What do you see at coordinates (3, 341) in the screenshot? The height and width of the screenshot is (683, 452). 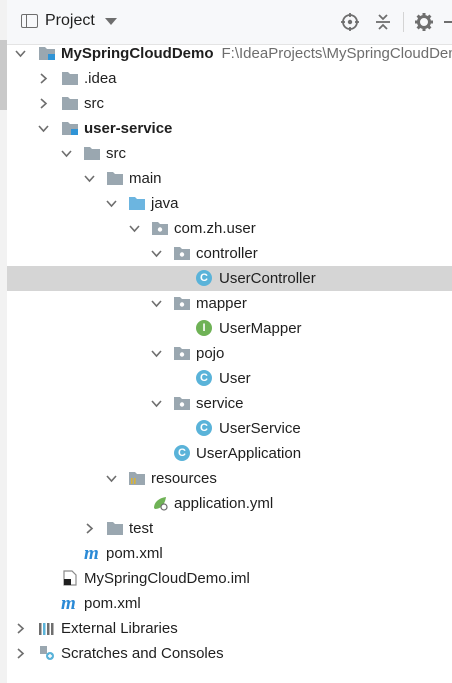 I see `left-tool-strip` at bounding box center [3, 341].